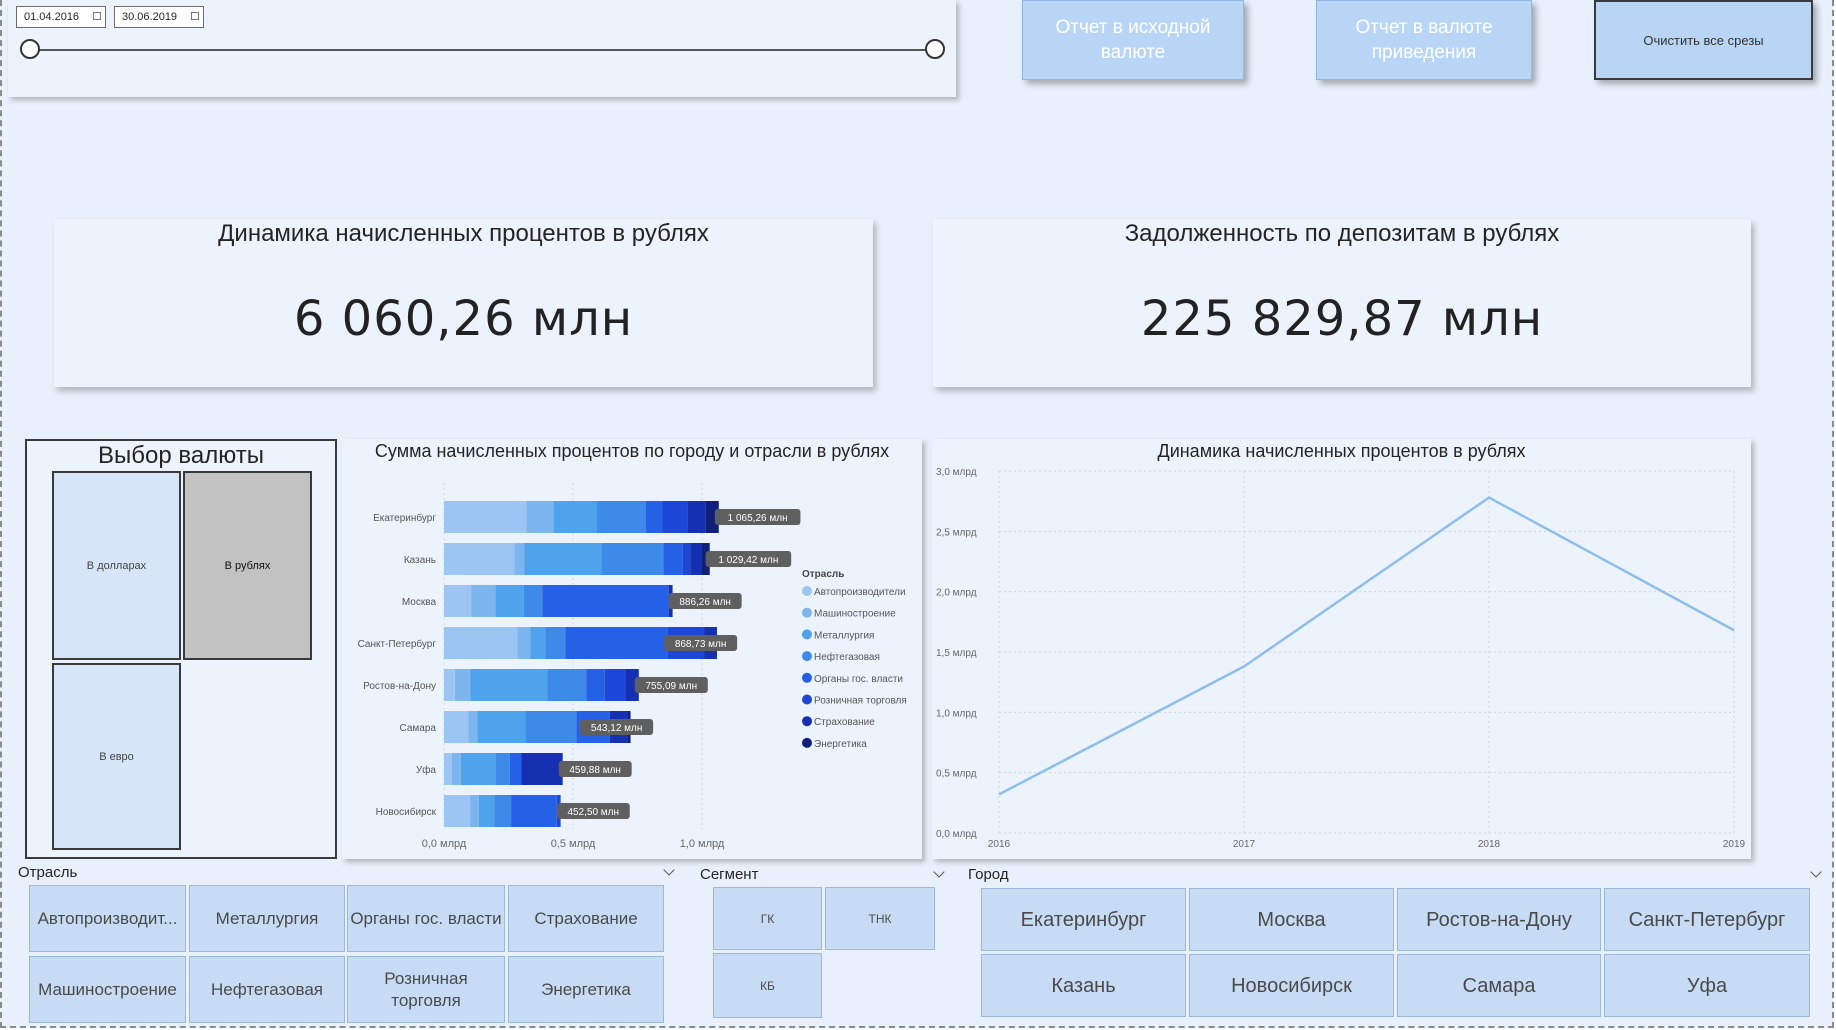  Describe the element at coordinates (418, 728) in the screenshot. I see `category-label: Самара` at that location.